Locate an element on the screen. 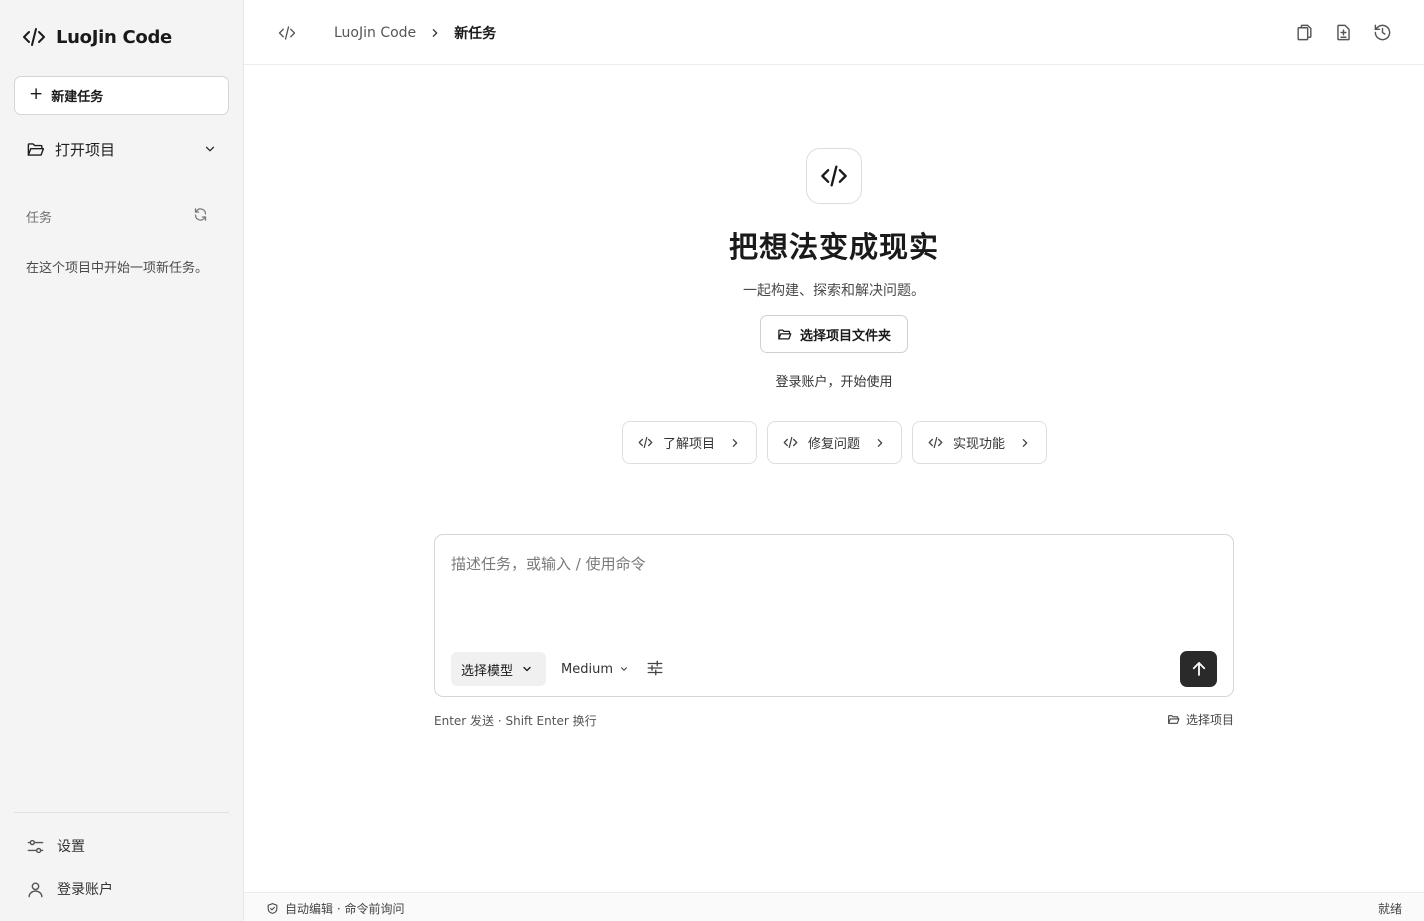  model-select-label: 选择模型 is located at coordinates (487, 671).